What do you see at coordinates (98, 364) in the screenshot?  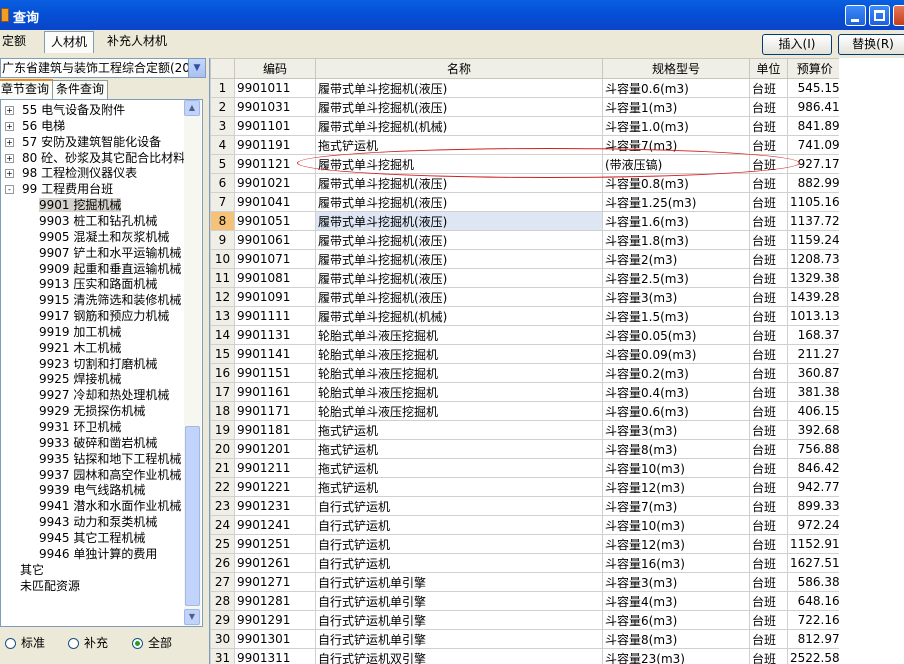 I see `tree-item: 9923 切割和打磨机械` at bounding box center [98, 364].